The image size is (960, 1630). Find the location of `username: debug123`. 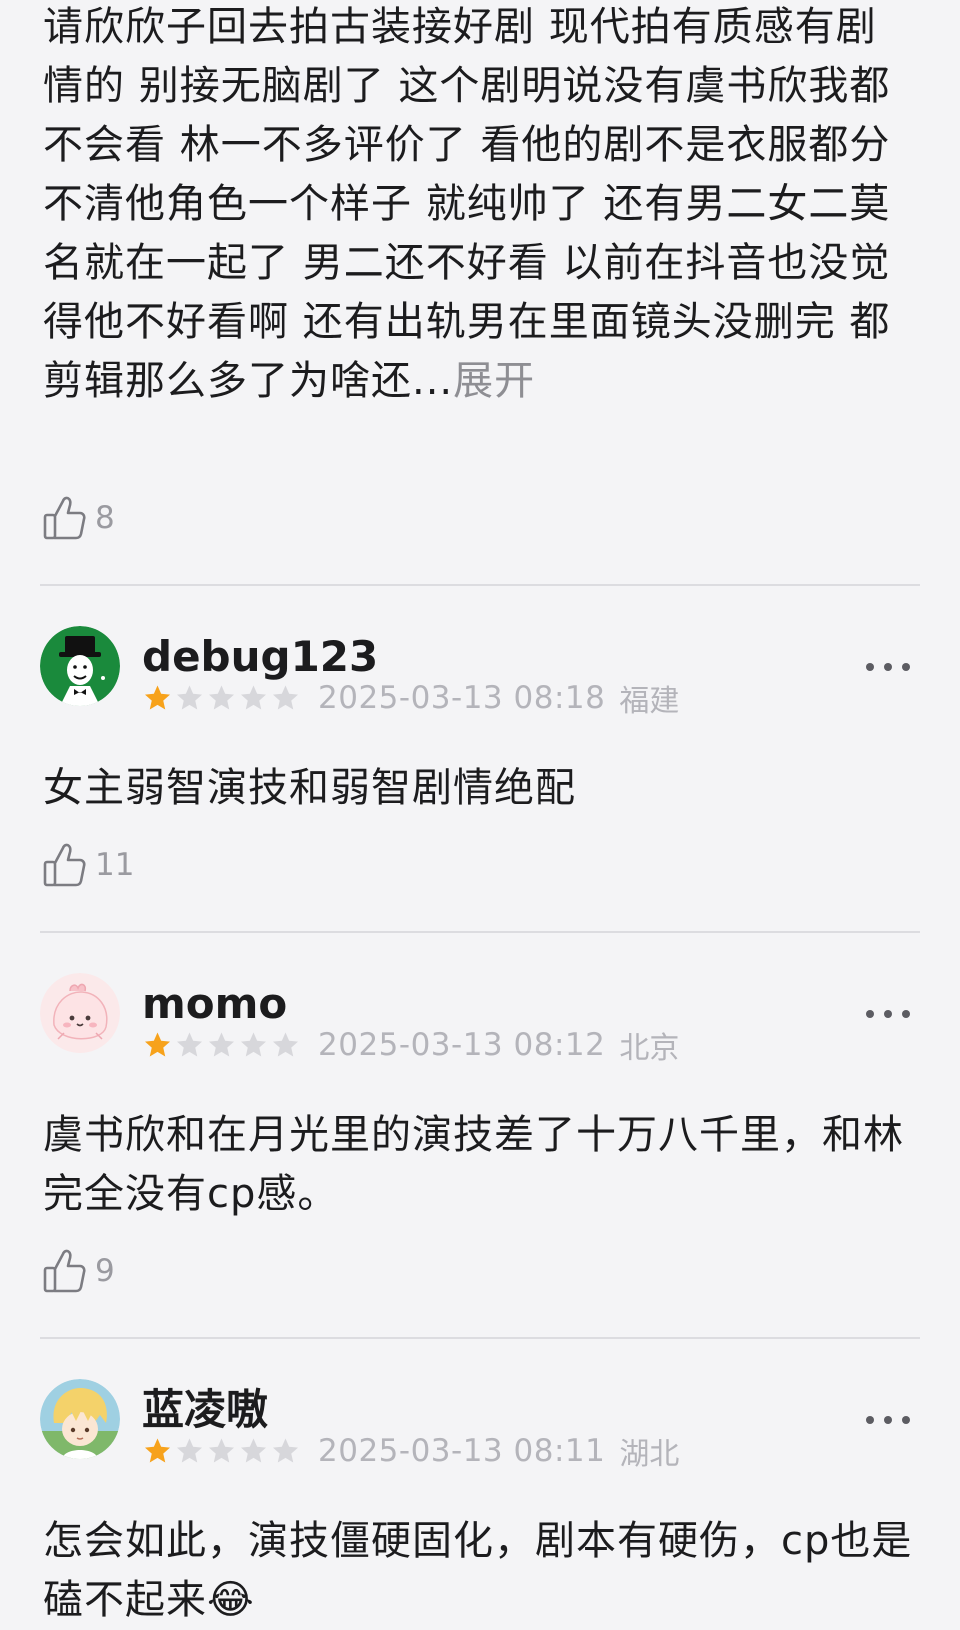

username: debug123 is located at coordinates (260, 657).